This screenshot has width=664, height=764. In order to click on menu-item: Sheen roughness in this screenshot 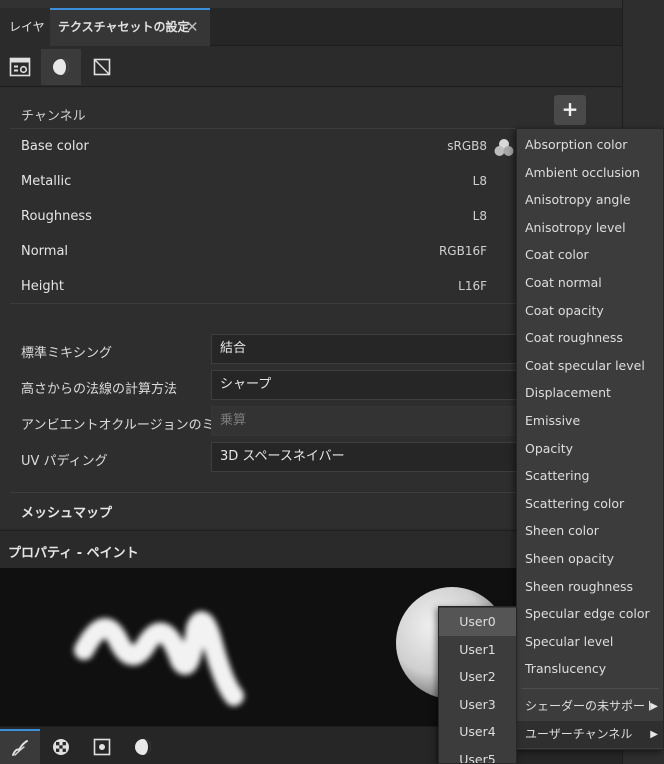, I will do `click(590, 587)`.